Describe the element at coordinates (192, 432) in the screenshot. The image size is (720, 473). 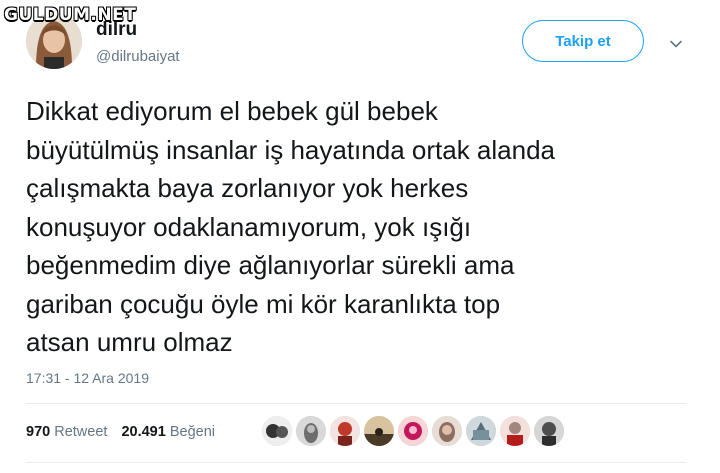
I see `like-label: Beğeni` at that location.